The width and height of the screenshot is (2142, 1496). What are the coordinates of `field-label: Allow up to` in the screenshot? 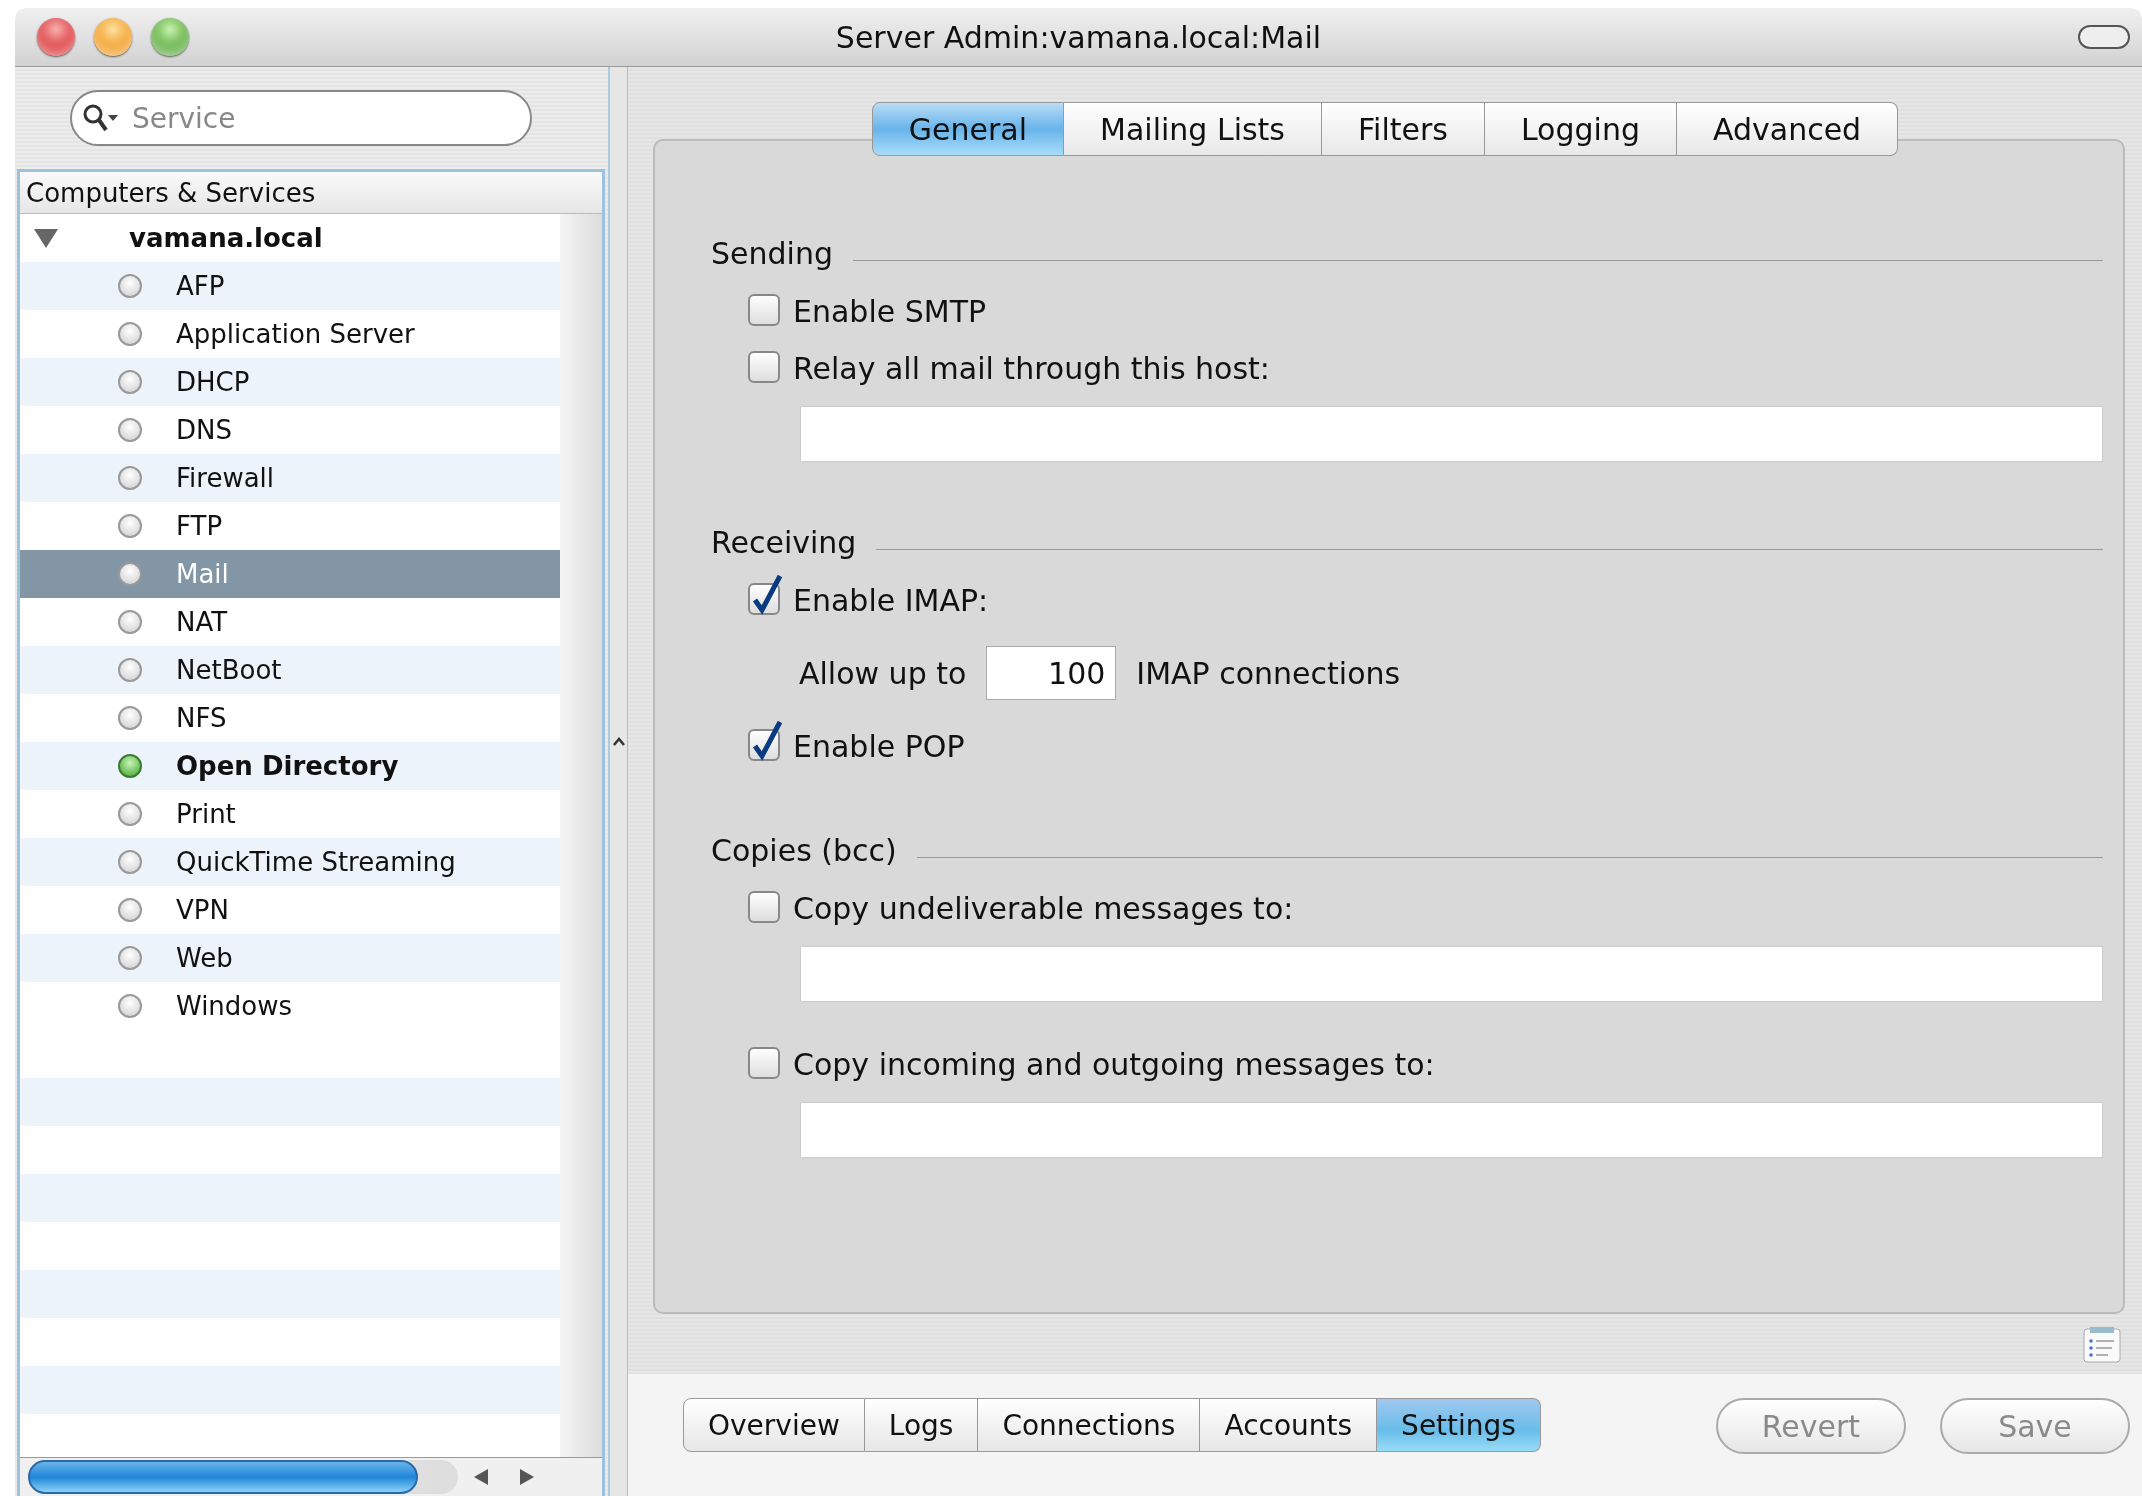 It's located at (883, 673).